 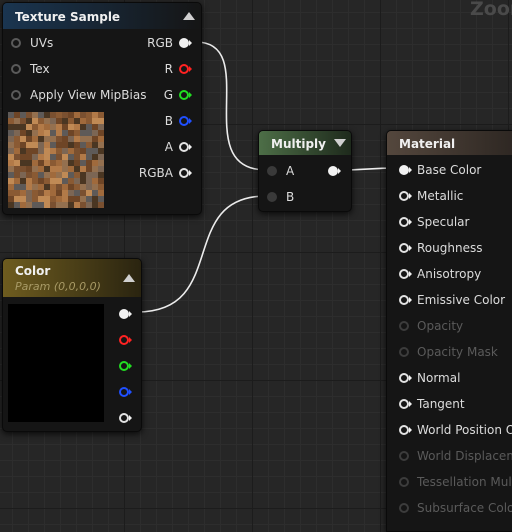 What do you see at coordinates (449, 482) in the screenshot?
I see `input-pin-tessellation-mult: Tessellation Mult` at bounding box center [449, 482].